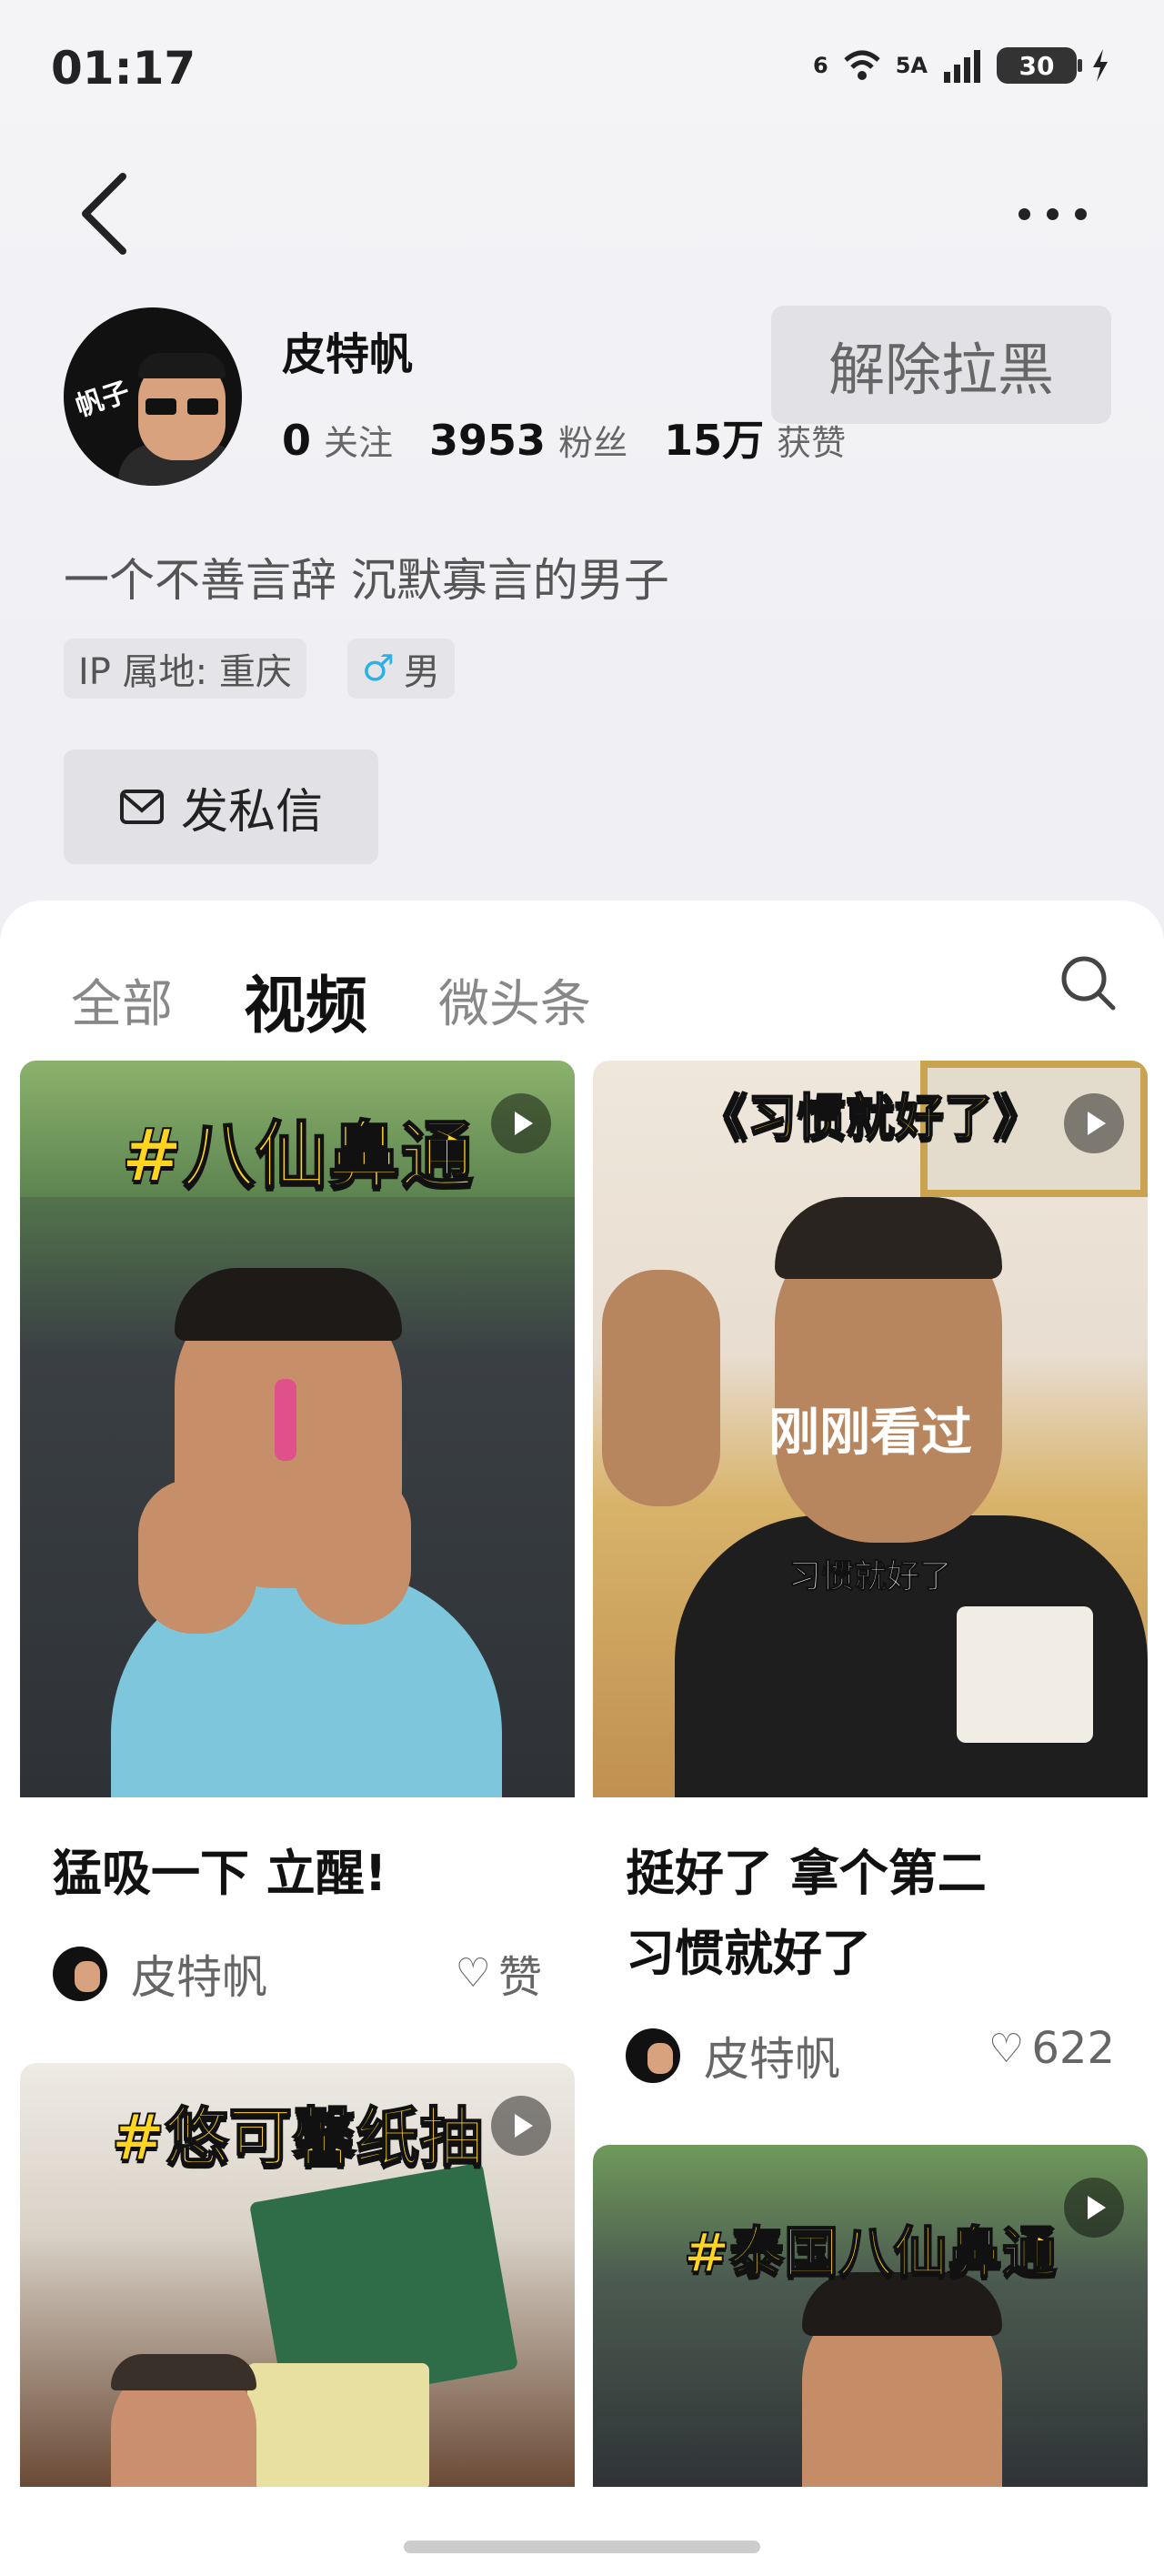  I want to click on content-tabs: 全部 视频 微头条, so click(367, 1000).